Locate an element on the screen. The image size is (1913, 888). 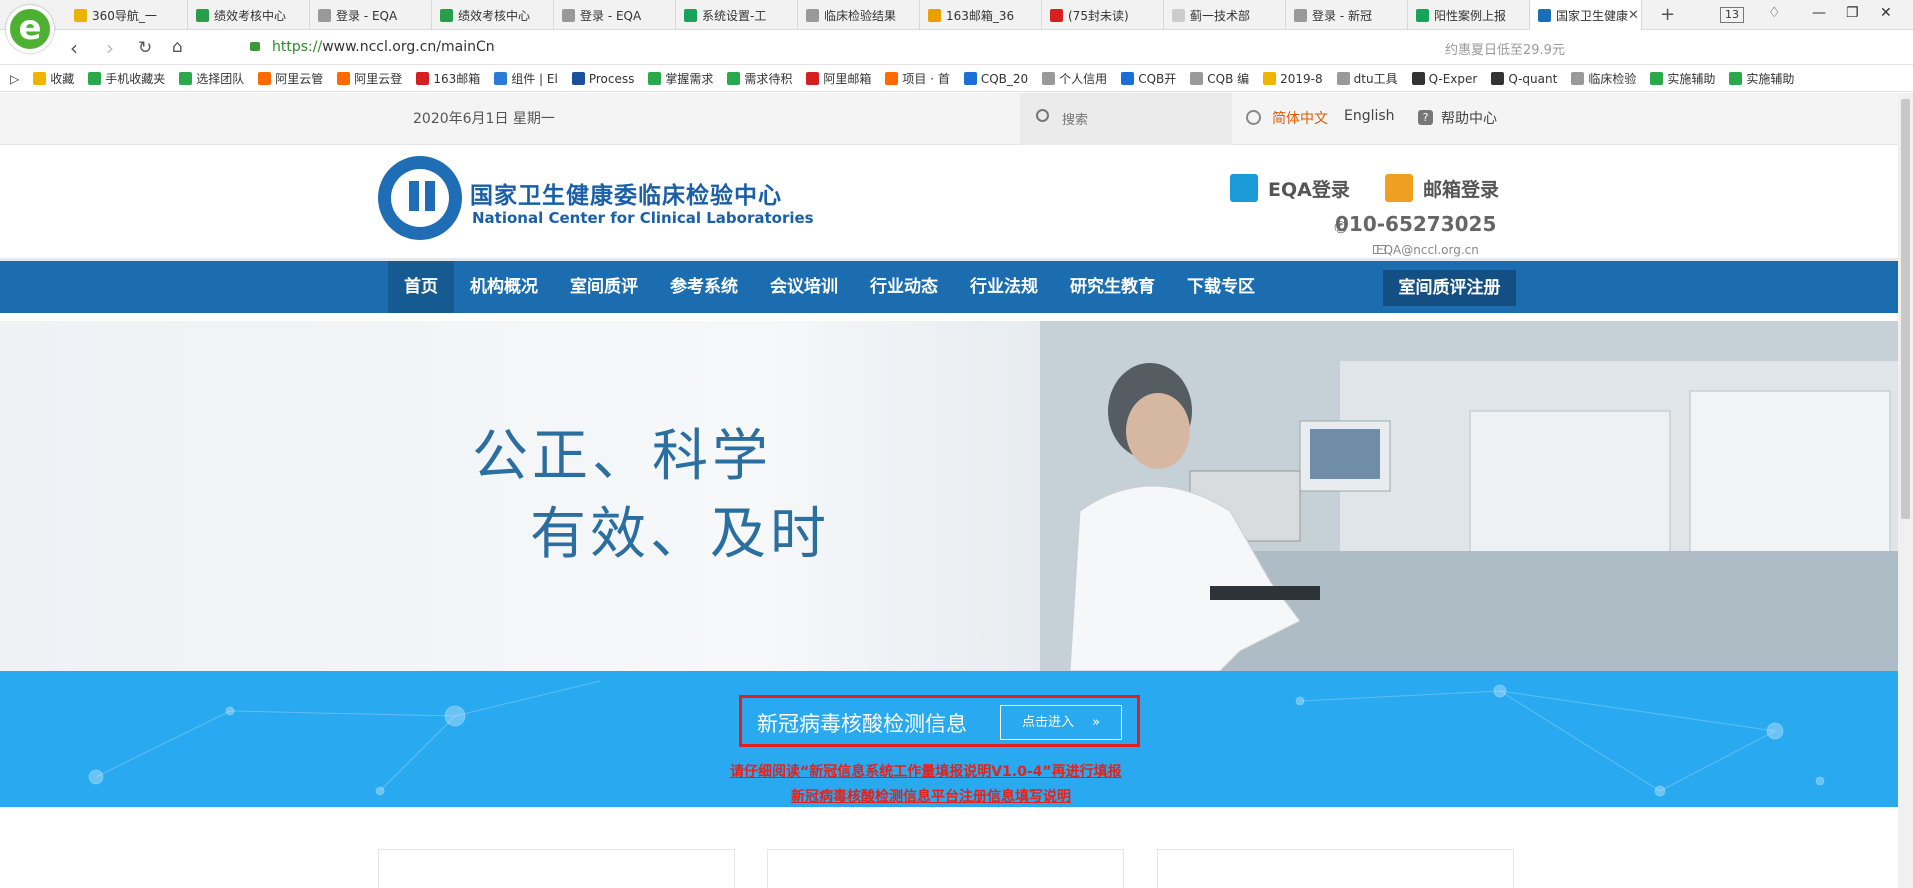
url-field: https://www.nccl.org.cn/mainCn is located at coordinates (383, 47).